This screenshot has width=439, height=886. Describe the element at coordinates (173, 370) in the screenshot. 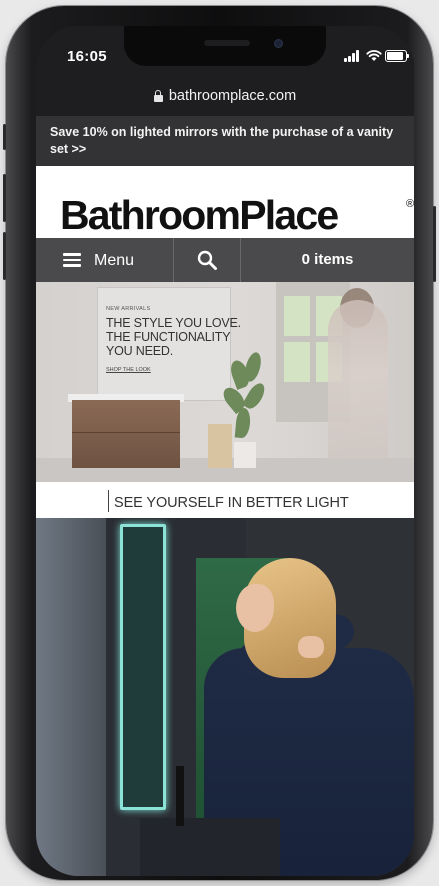

I see `shop-the-look-link: SHOP THE LOOK` at that location.